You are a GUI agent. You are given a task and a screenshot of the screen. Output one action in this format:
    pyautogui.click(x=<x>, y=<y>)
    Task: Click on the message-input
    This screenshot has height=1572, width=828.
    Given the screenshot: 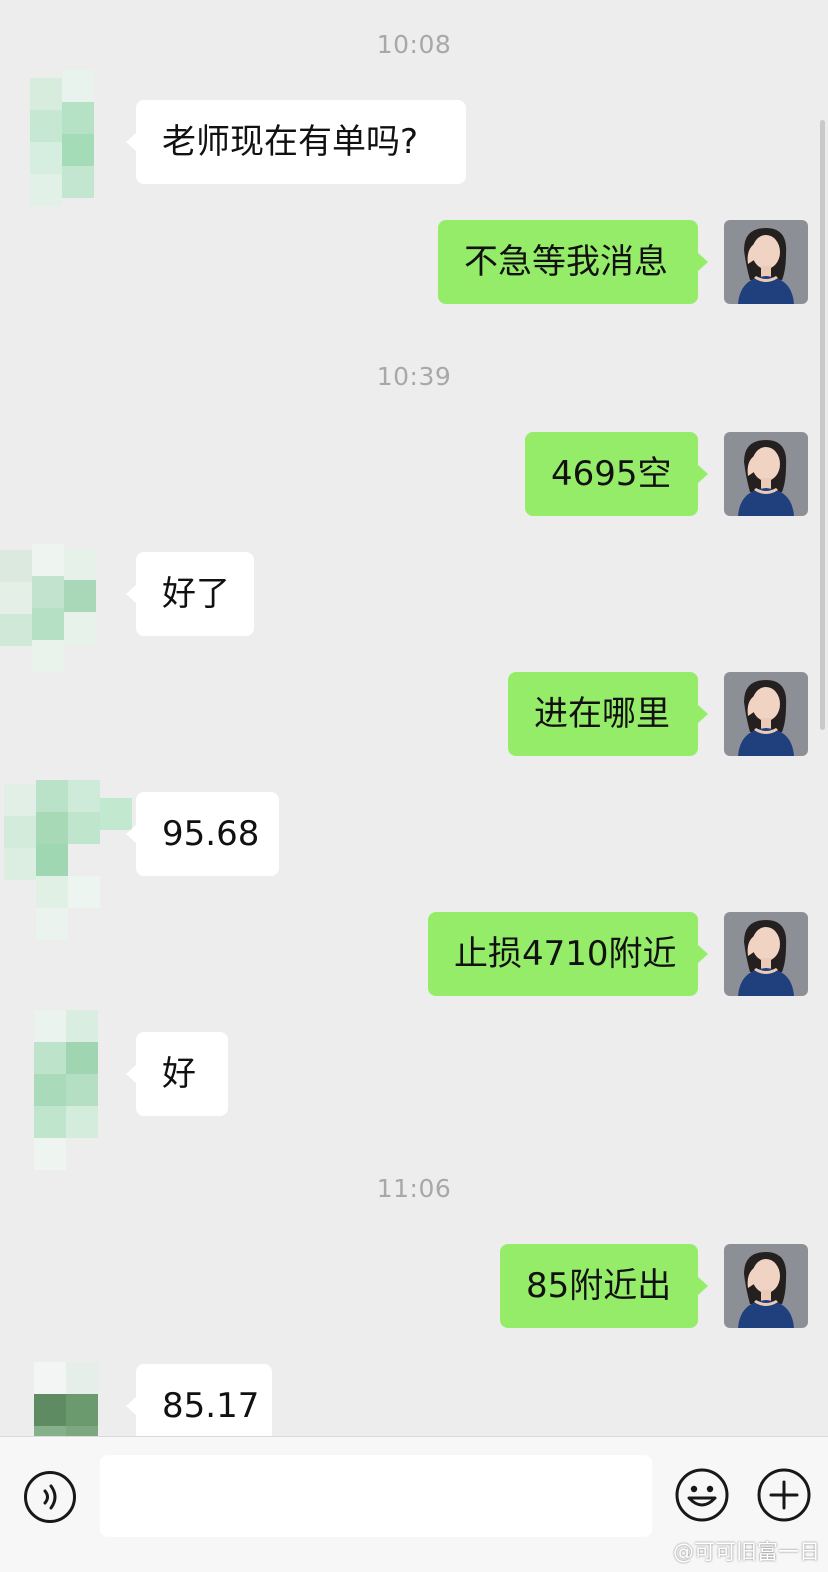 What is the action you would take?
    pyautogui.click(x=376, y=1496)
    